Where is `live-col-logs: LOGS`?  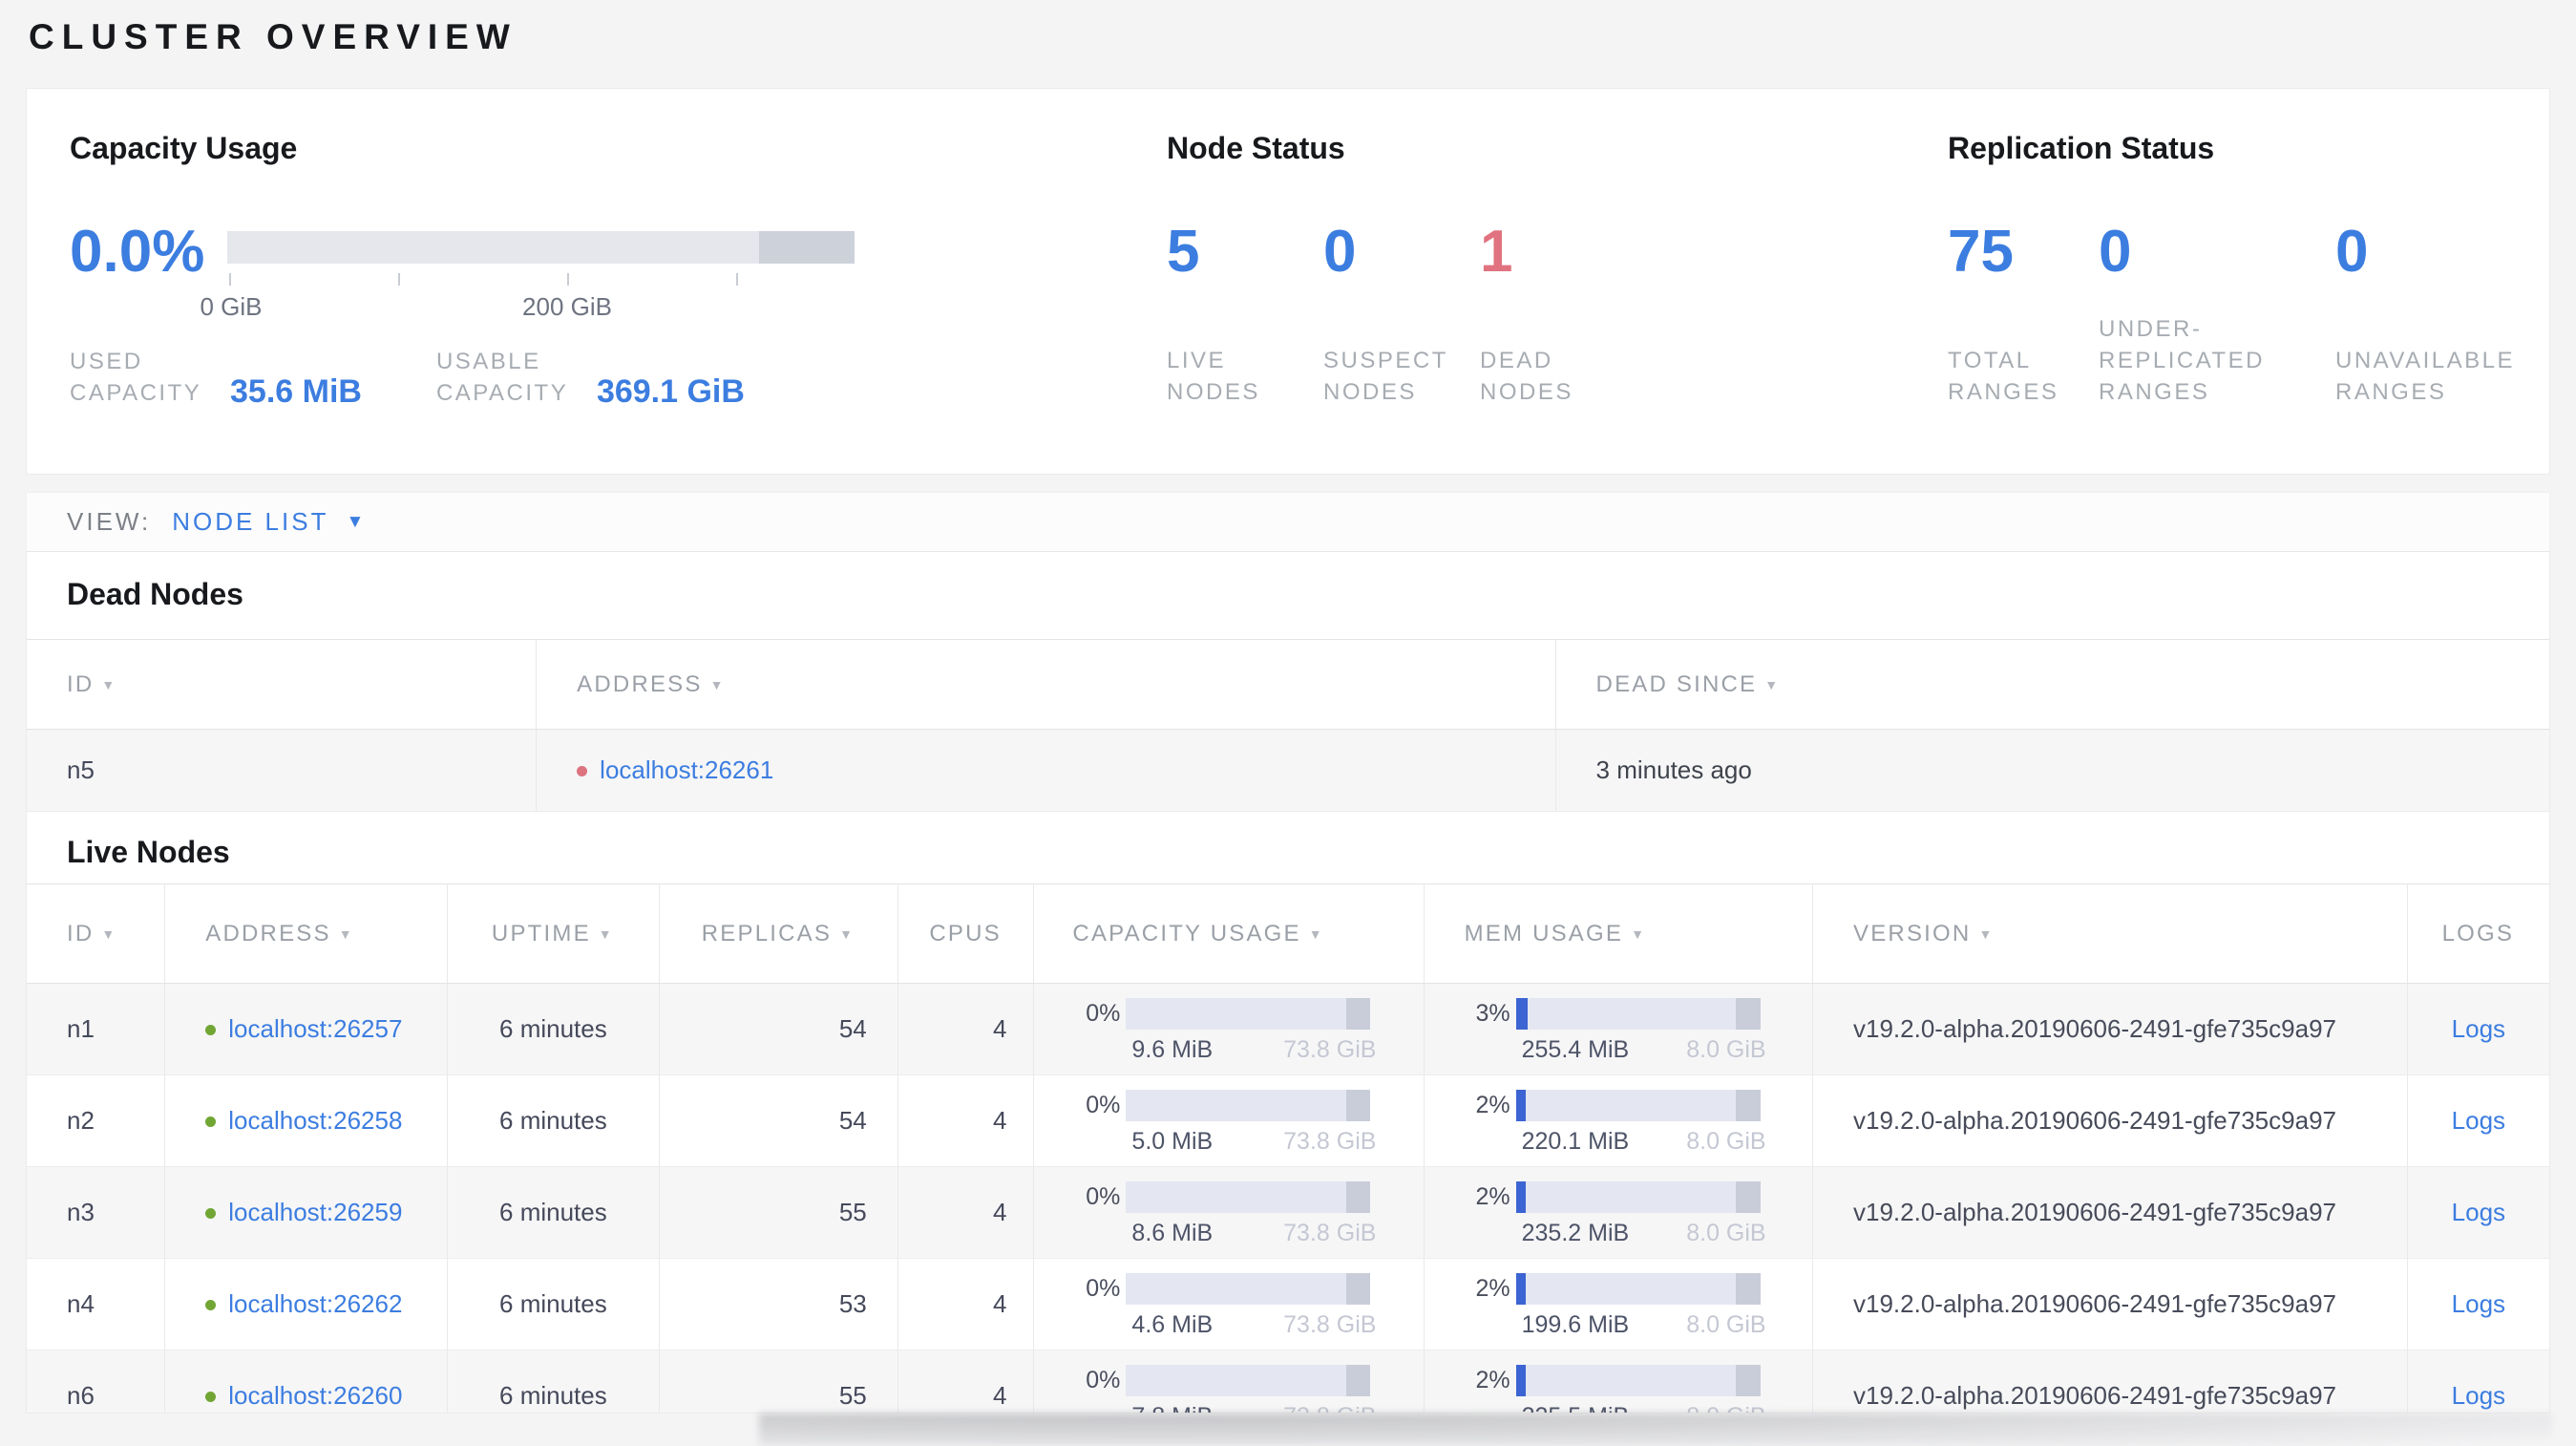 live-col-logs: LOGS is located at coordinates (2478, 933).